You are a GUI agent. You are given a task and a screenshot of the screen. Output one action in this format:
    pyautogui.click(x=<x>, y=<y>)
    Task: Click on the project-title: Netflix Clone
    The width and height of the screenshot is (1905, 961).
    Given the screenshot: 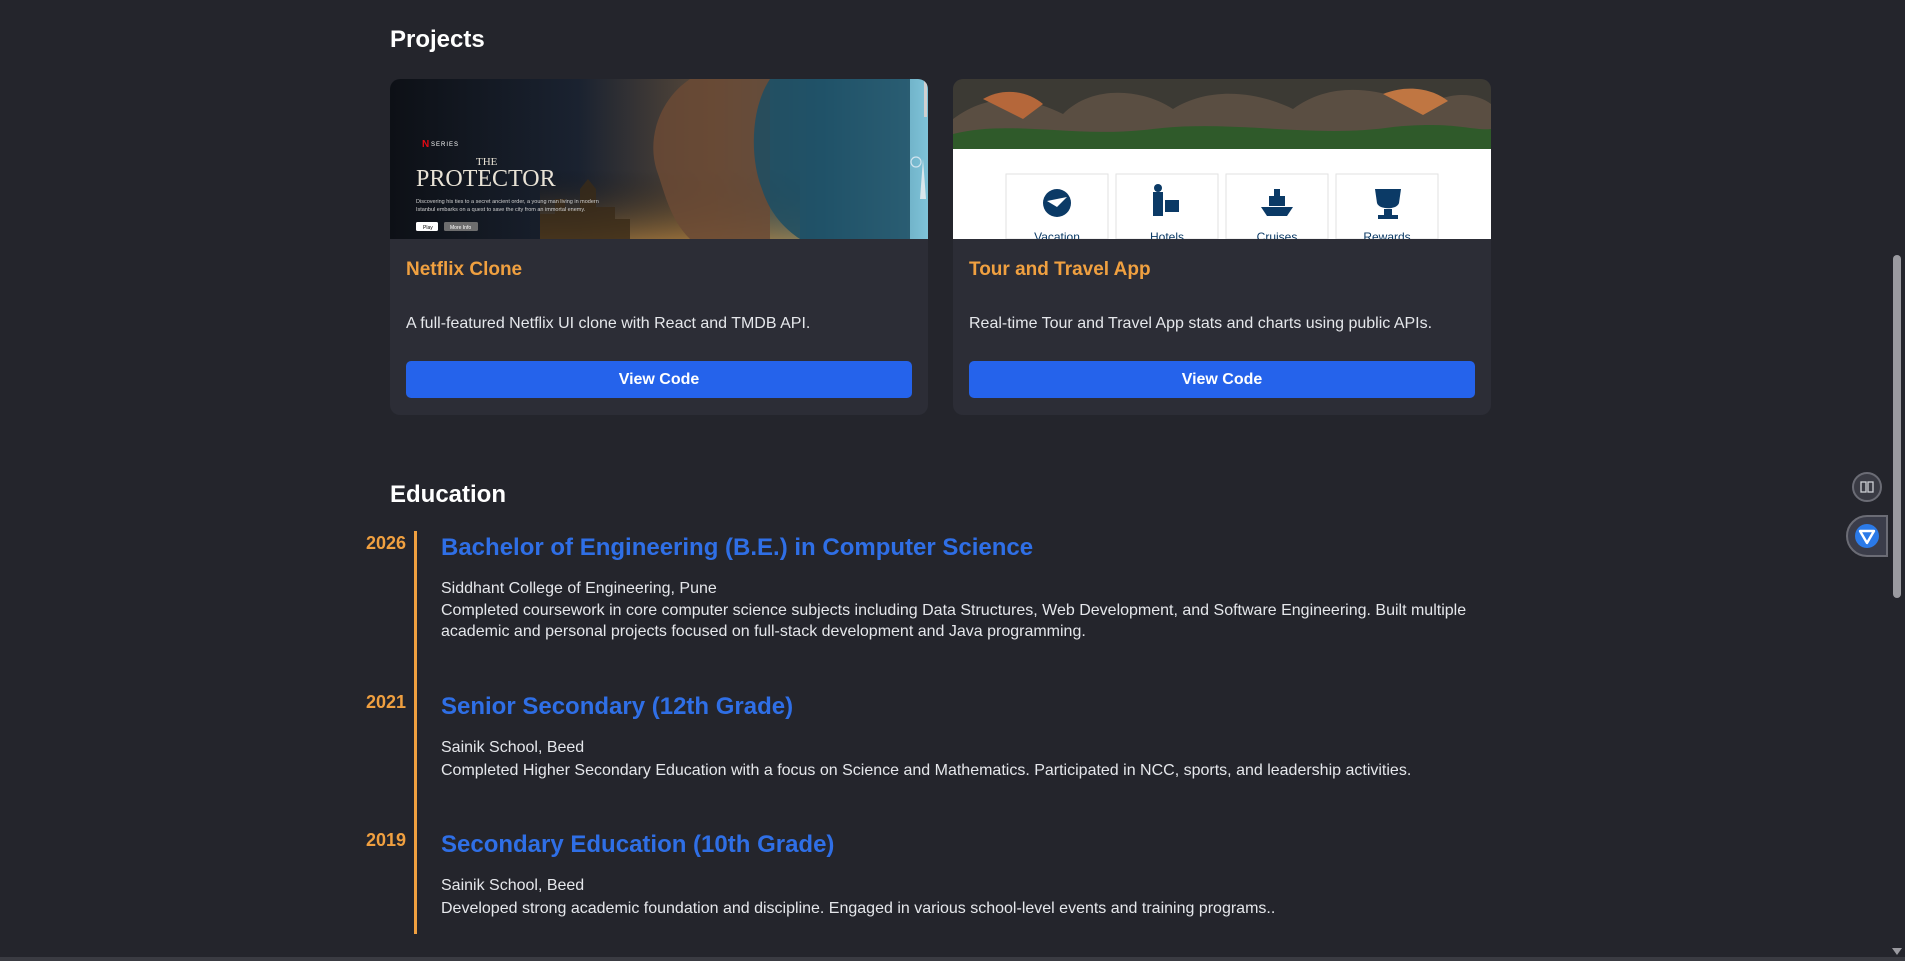 What is the action you would take?
    pyautogui.click(x=464, y=269)
    